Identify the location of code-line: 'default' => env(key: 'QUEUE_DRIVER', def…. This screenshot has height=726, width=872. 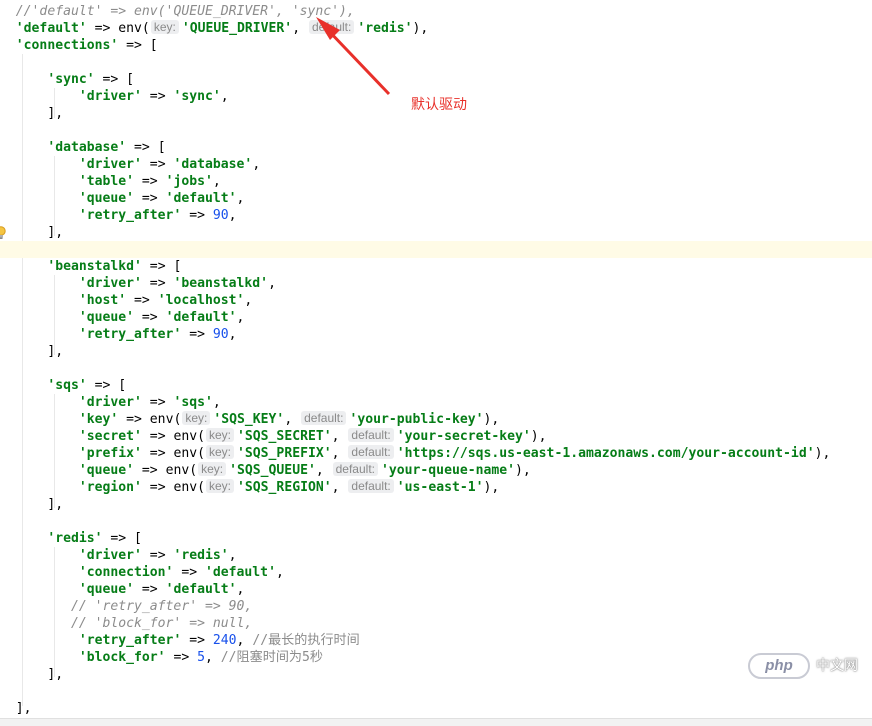
(436, 28).